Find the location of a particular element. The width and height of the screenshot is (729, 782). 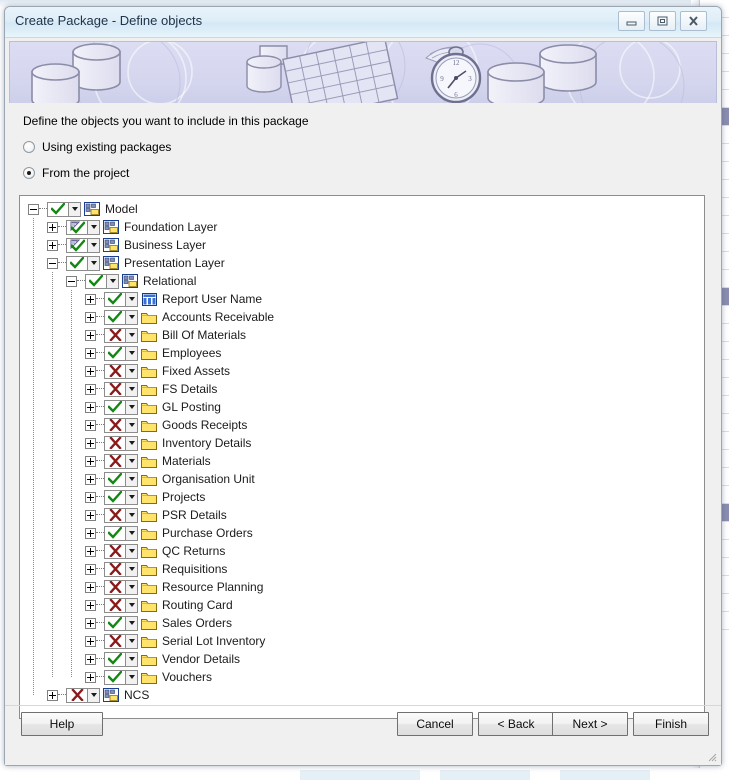

close-button is located at coordinates (693, 21).